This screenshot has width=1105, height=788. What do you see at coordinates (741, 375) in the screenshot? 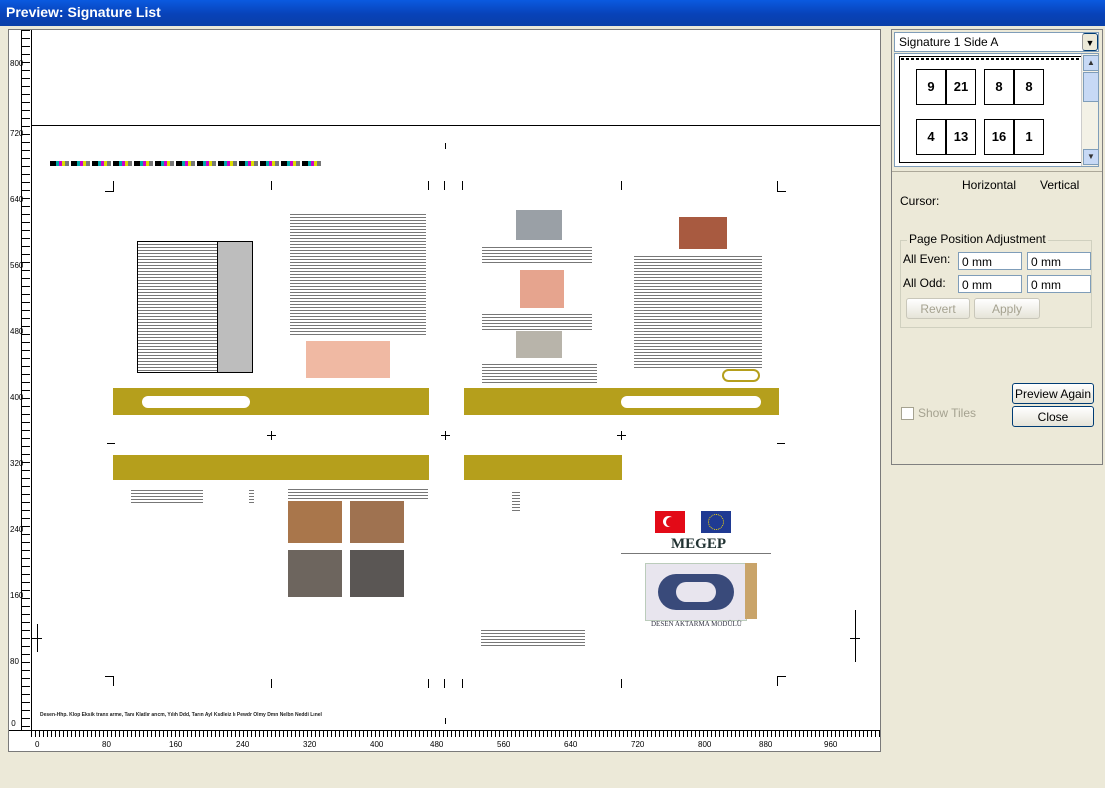
I see `label-pill` at bounding box center [741, 375].